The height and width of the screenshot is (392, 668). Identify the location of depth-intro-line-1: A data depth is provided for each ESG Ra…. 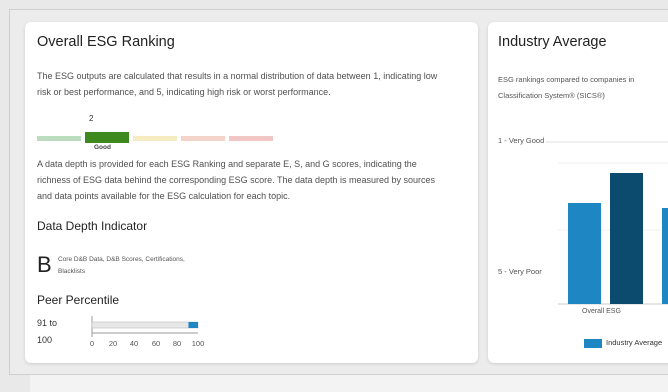
(227, 164).